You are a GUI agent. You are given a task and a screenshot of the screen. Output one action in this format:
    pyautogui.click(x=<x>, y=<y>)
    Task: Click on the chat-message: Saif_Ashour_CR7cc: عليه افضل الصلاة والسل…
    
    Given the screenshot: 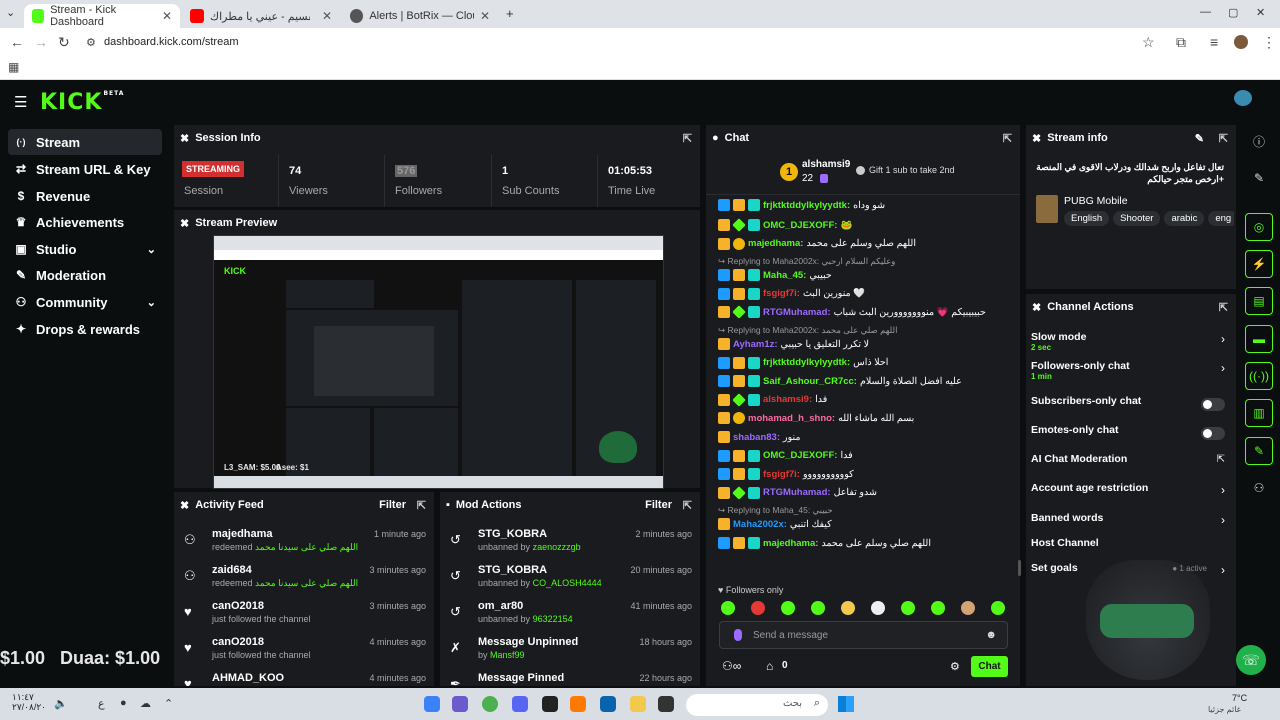 What is the action you would take?
    pyautogui.click(x=868, y=381)
    